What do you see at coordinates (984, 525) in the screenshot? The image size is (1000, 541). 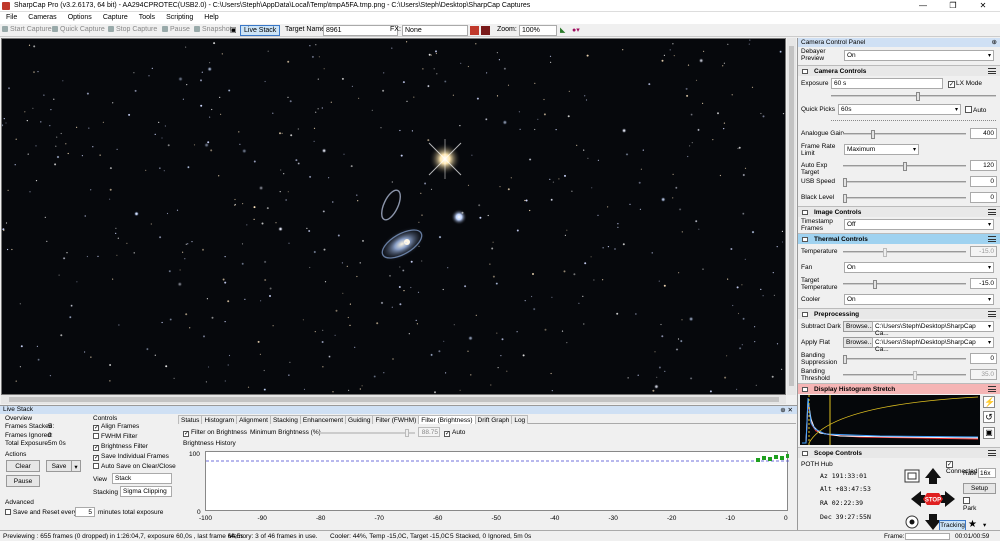 I see `dropdown-icon: ▾` at bounding box center [984, 525].